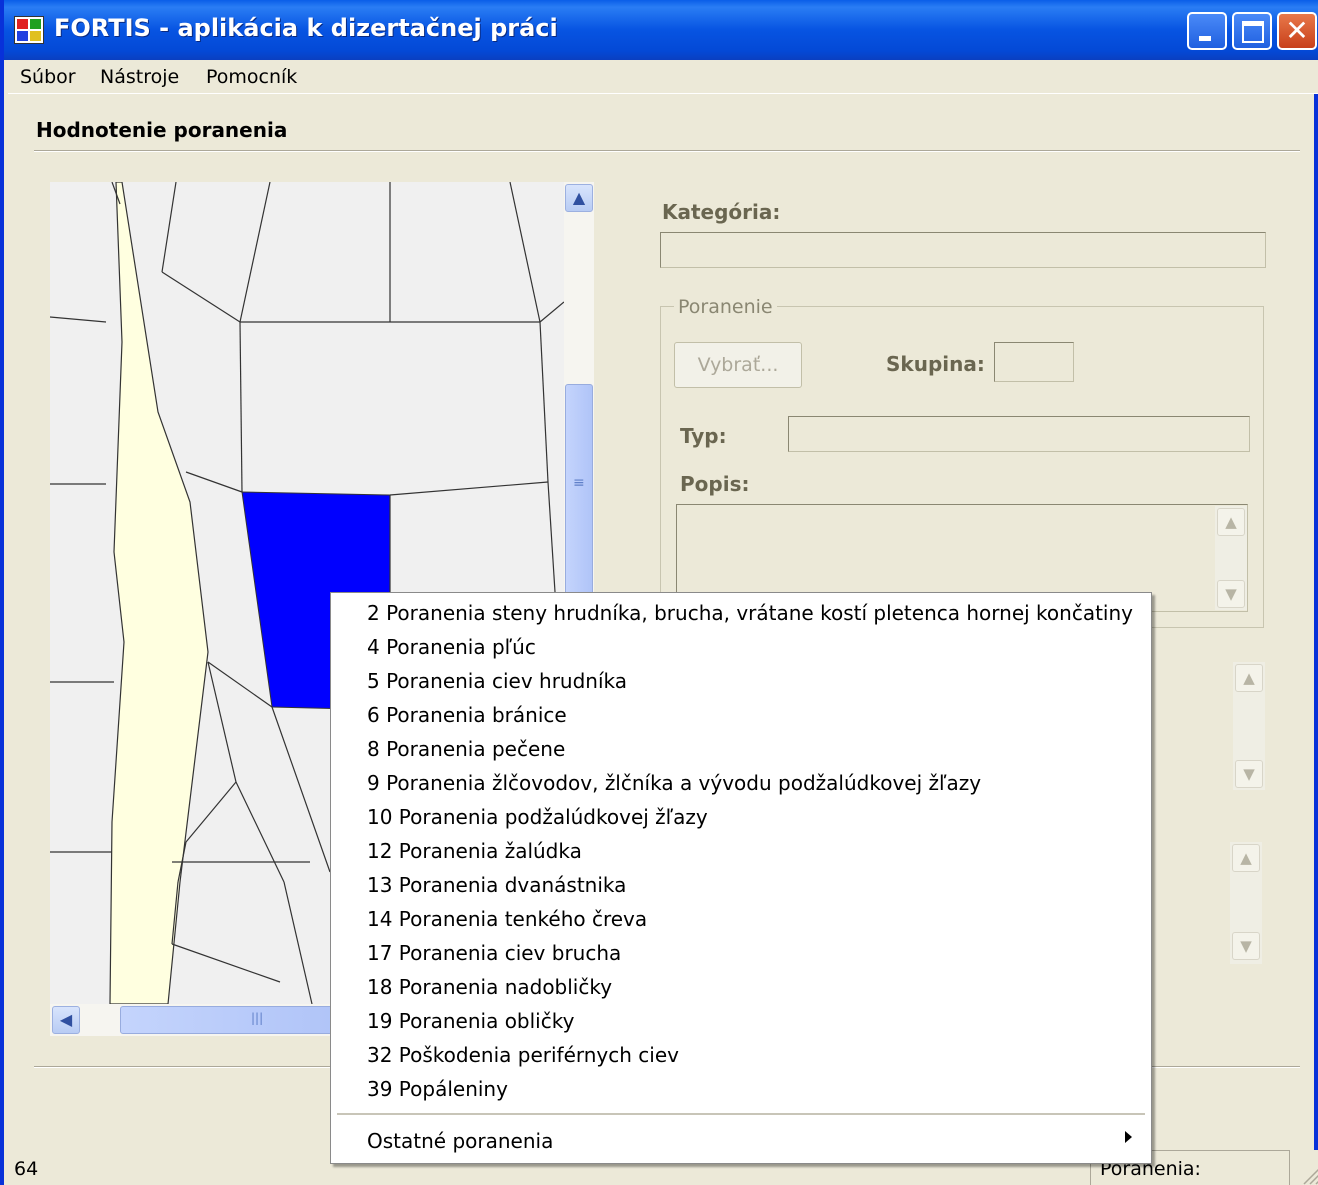  Describe the element at coordinates (1246, 903) in the screenshot. I see `notes-scrollbar: ▲ ▼` at that location.